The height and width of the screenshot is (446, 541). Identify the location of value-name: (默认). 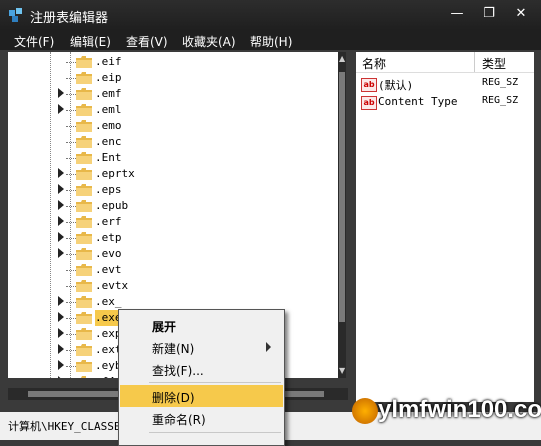
(396, 85).